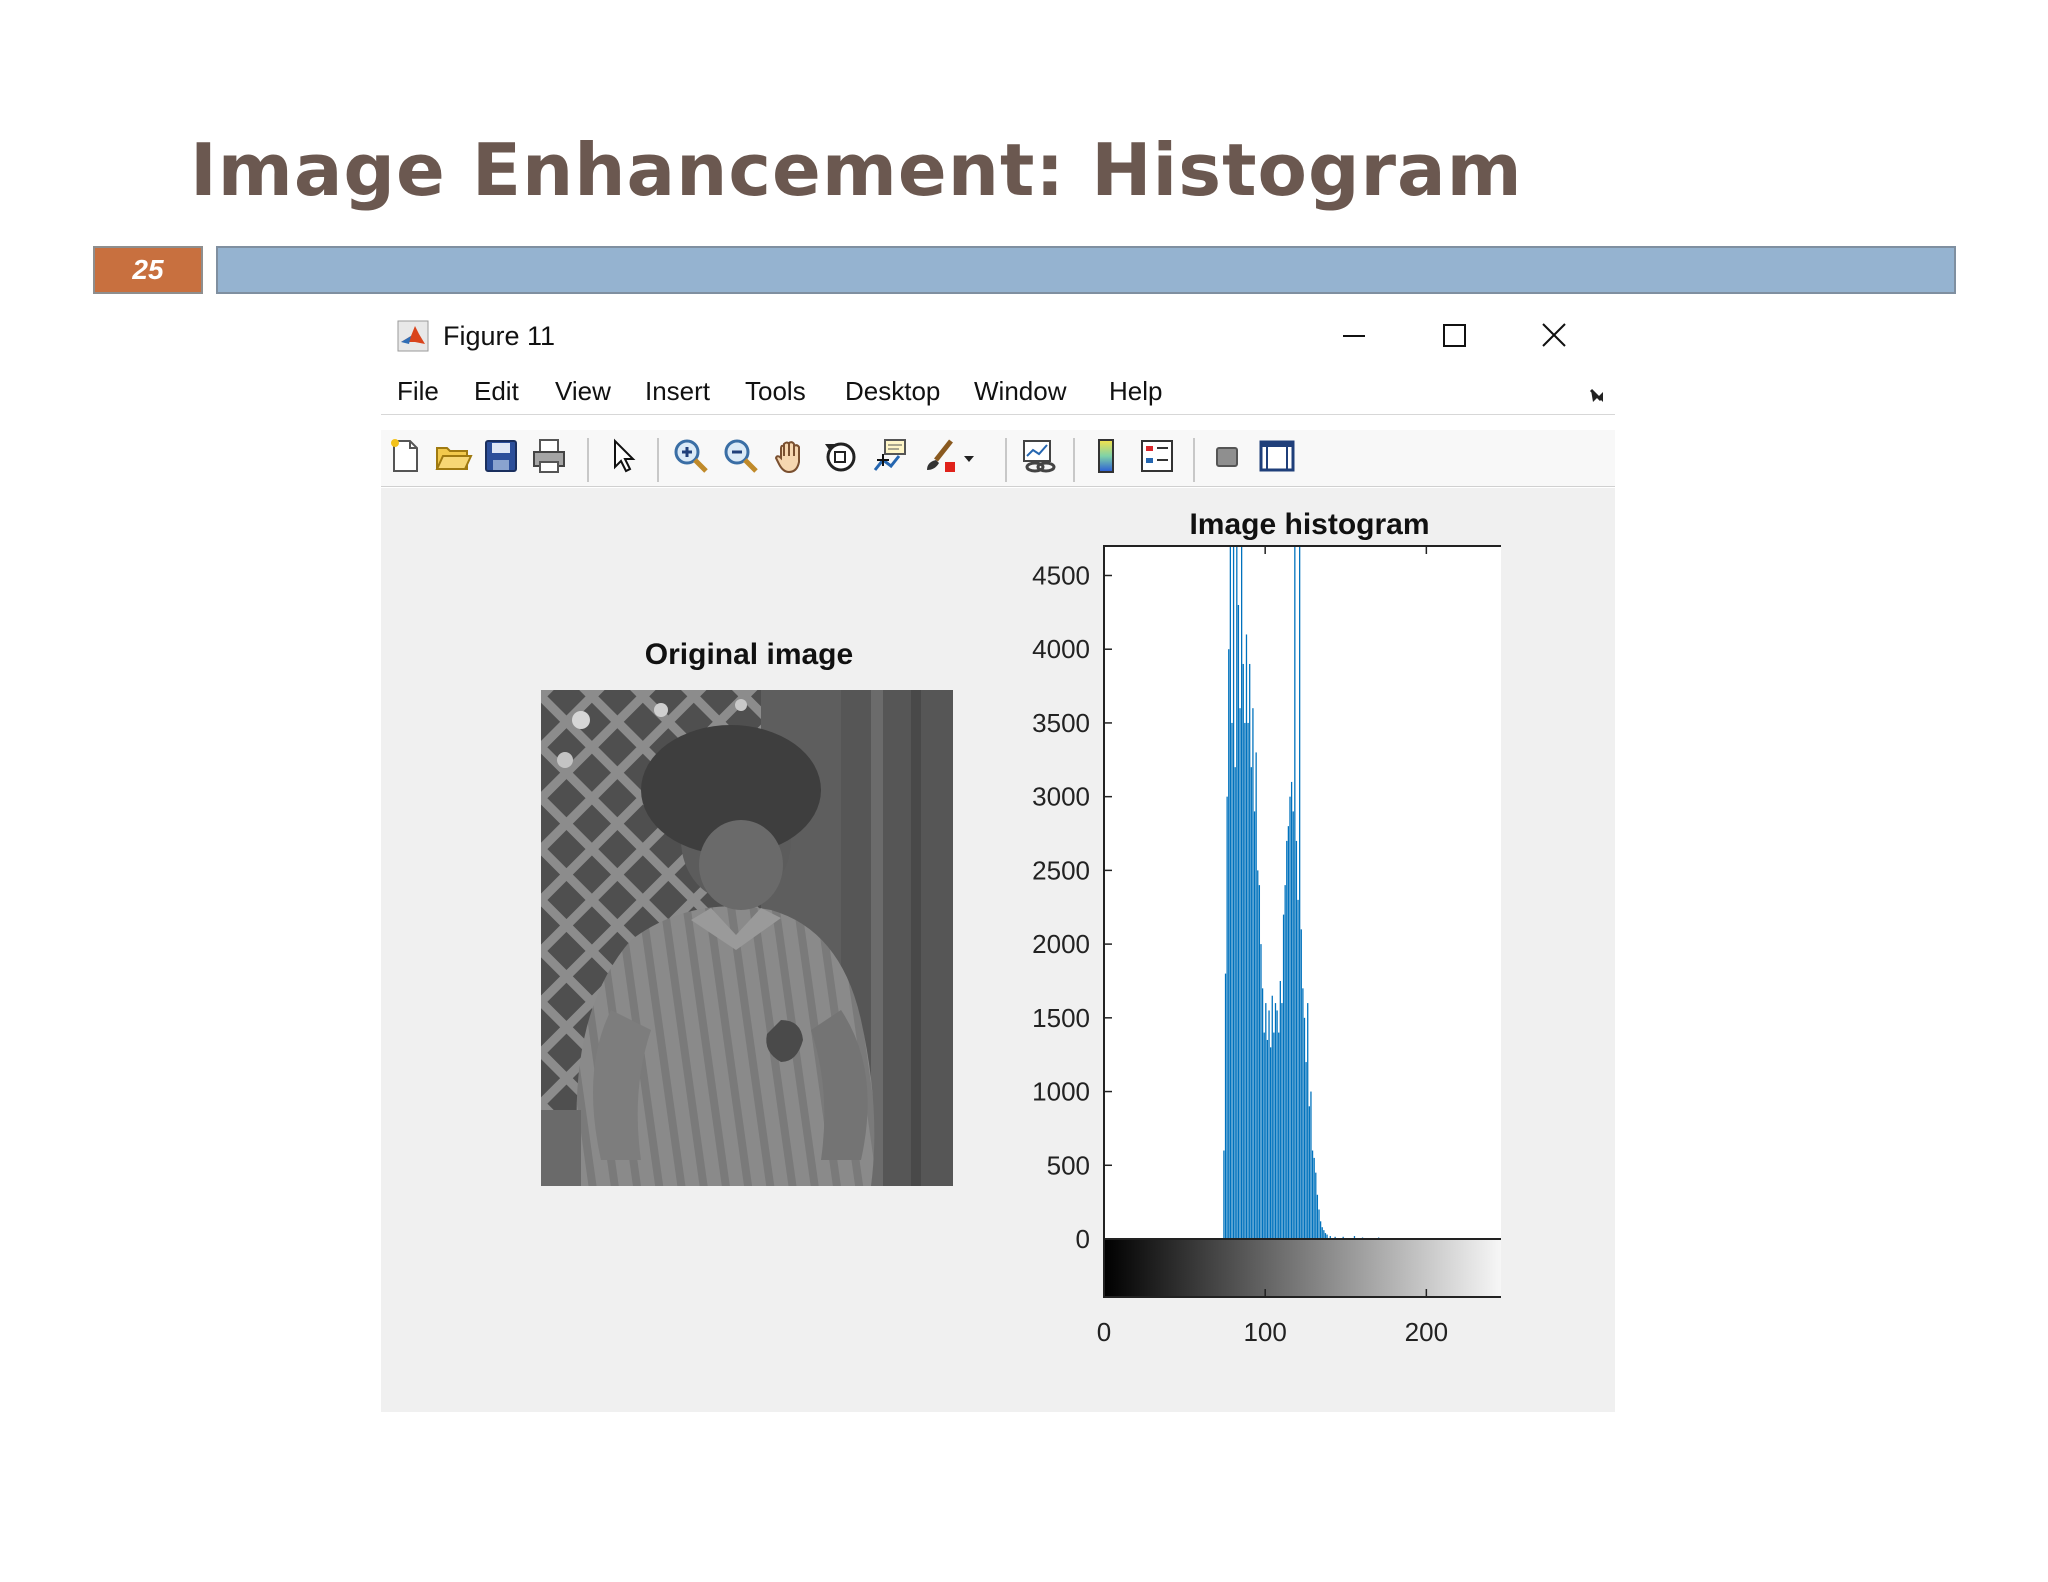 This screenshot has width=2048, height=1582. Describe the element at coordinates (1104, 1332) in the screenshot. I see `x-tick-label: 0` at that location.